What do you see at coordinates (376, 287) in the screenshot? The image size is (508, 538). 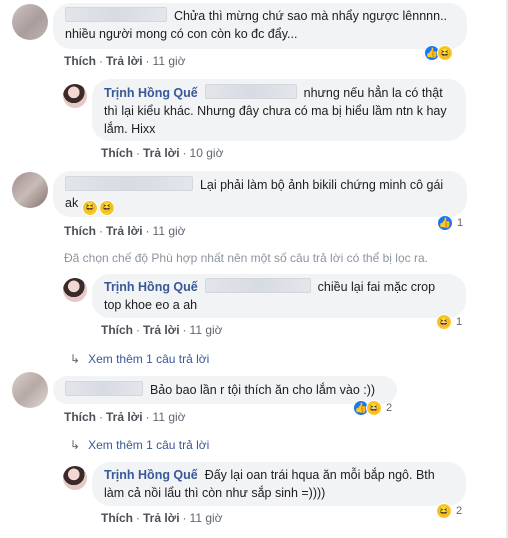 I see `reply-text: chiều lại fai mặc crop` at bounding box center [376, 287].